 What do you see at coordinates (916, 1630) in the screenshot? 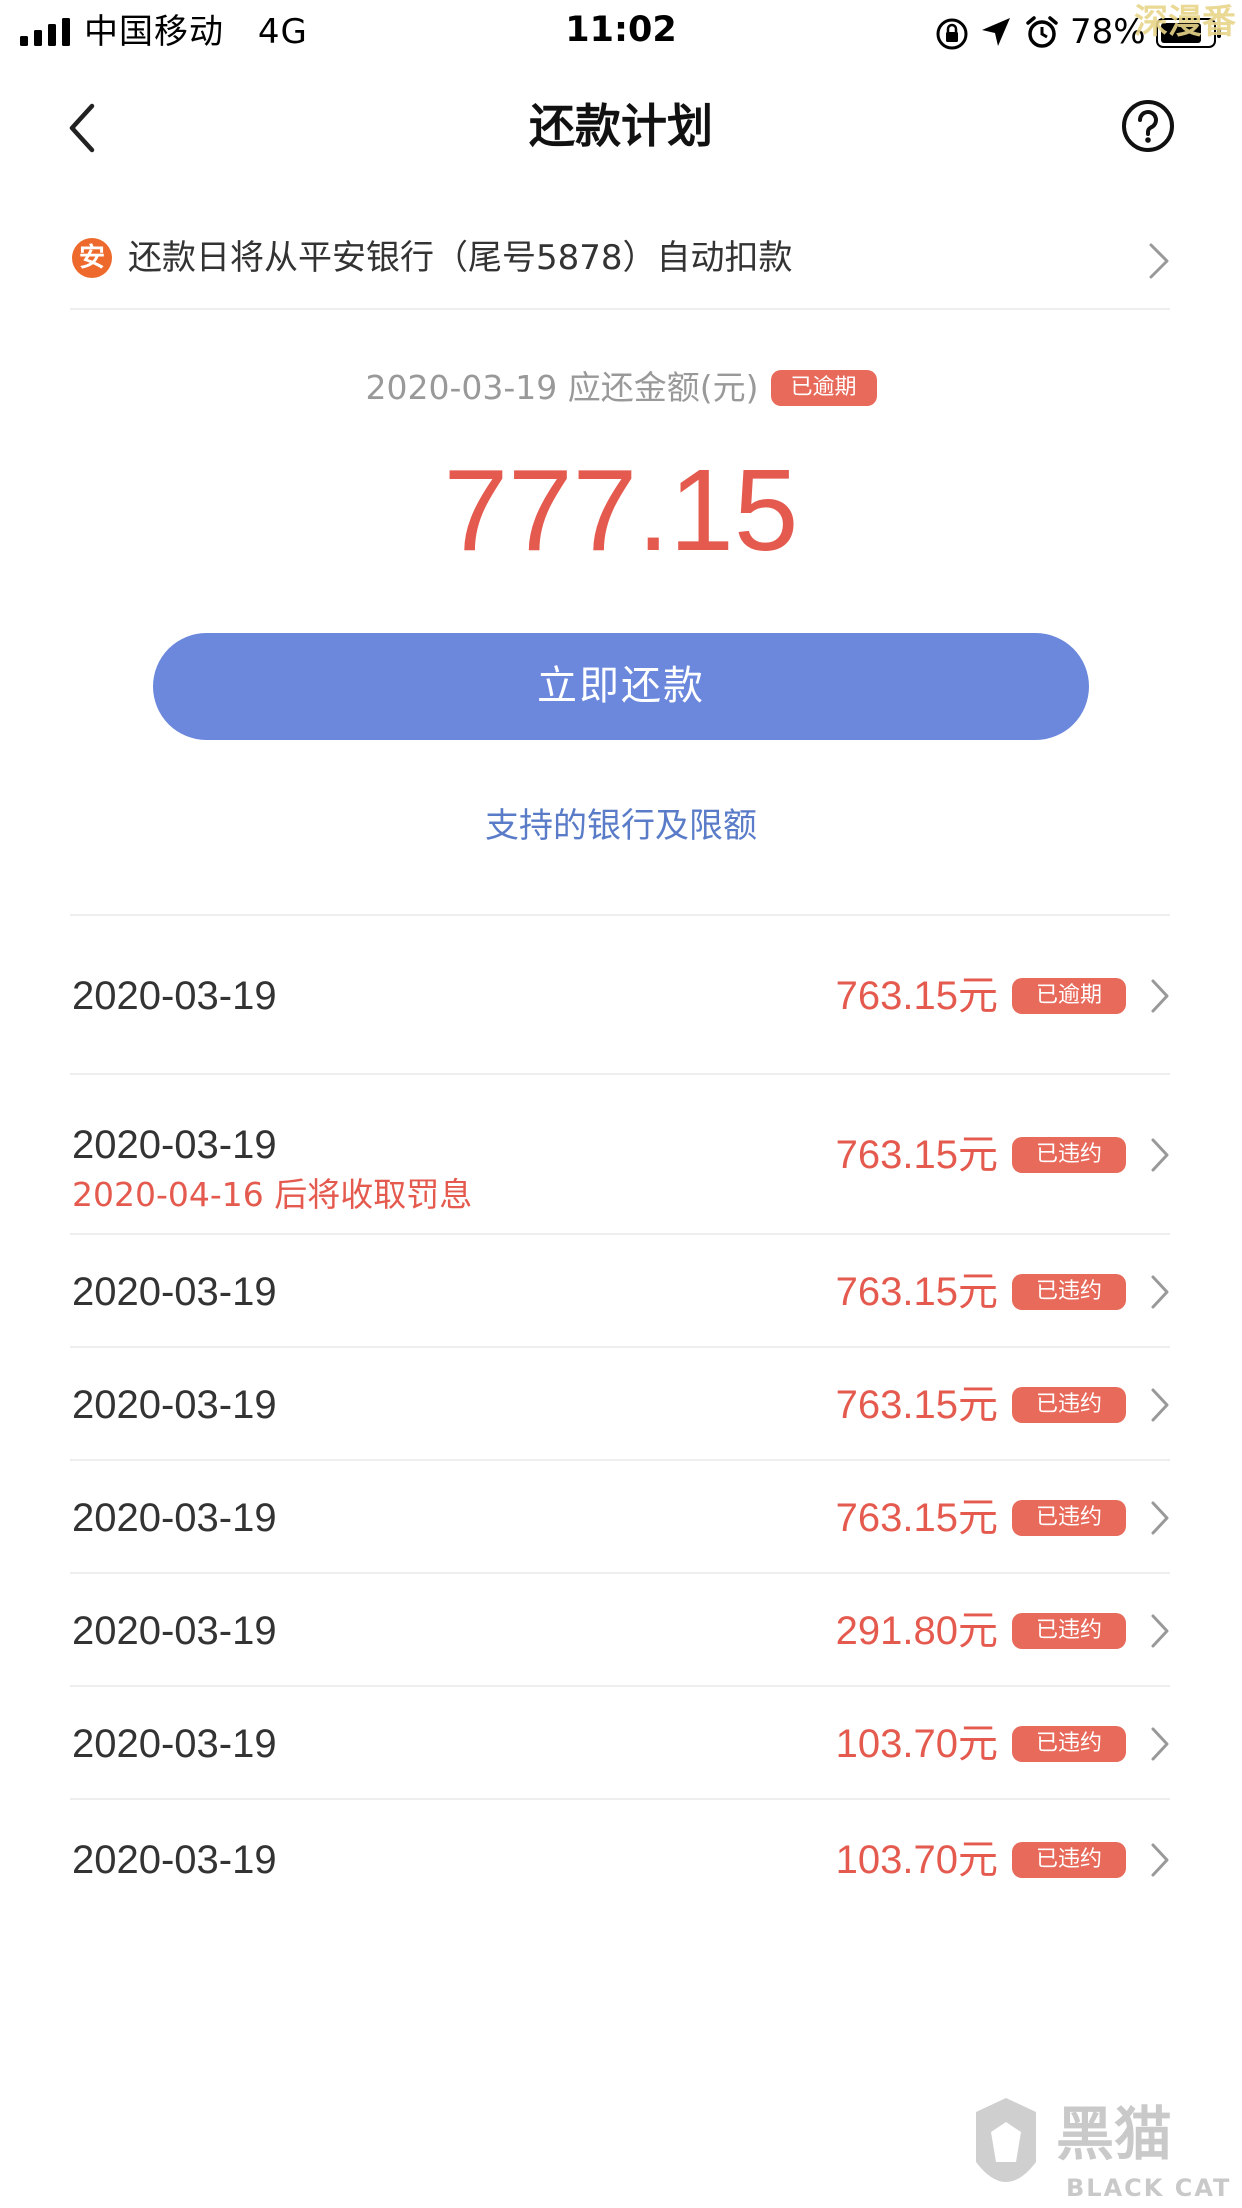
I see `plan-row-amount: 291.80元` at bounding box center [916, 1630].